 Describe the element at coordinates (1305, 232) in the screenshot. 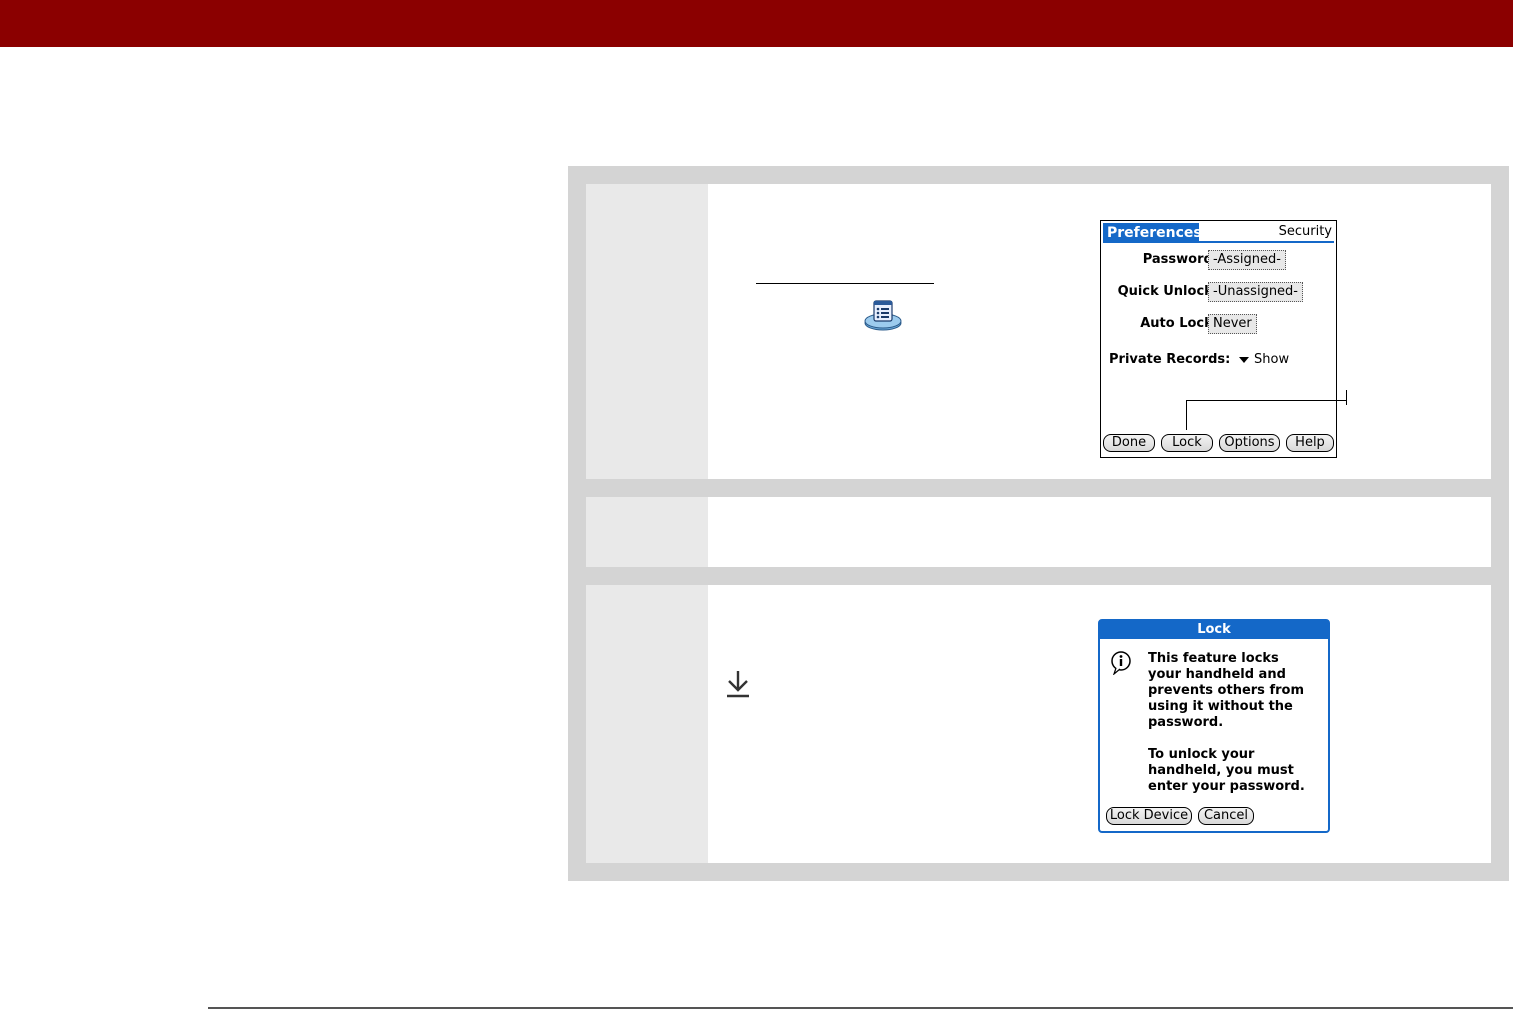

I see `panel-name: Security` at that location.